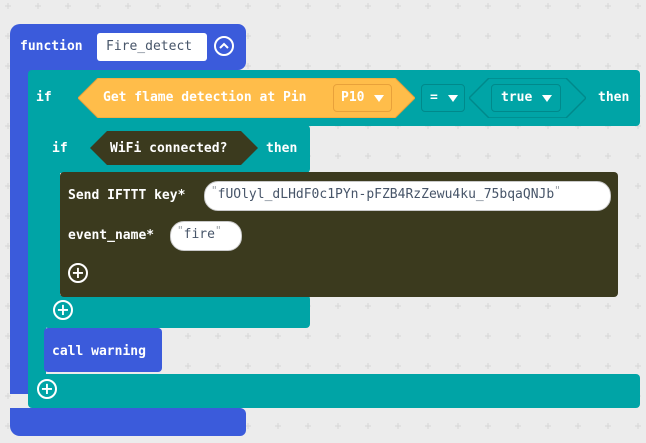  I want to click on function-name: Fire_detect, so click(149, 46).